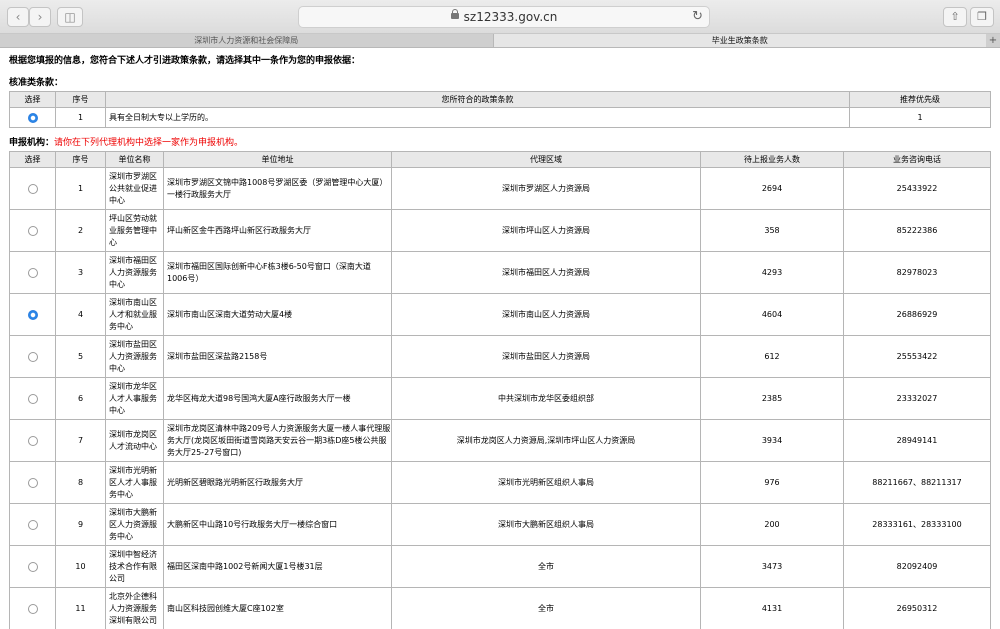  I want to click on row-count: 200, so click(772, 524).